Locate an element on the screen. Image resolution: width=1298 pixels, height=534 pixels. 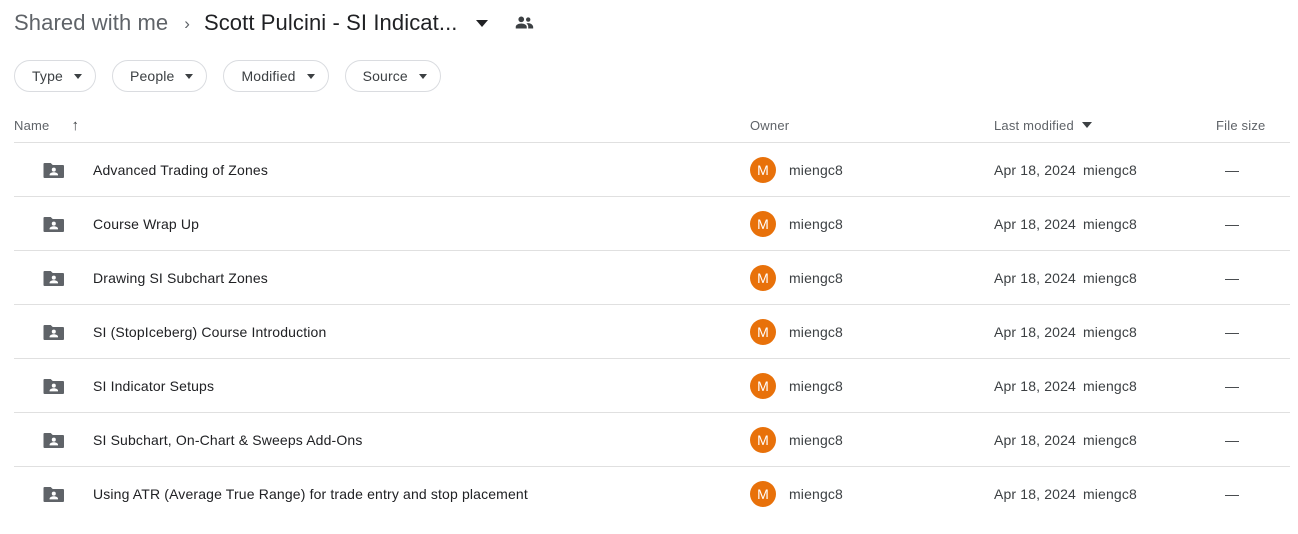
filter-chip-people-label: People is located at coordinates (152, 76).